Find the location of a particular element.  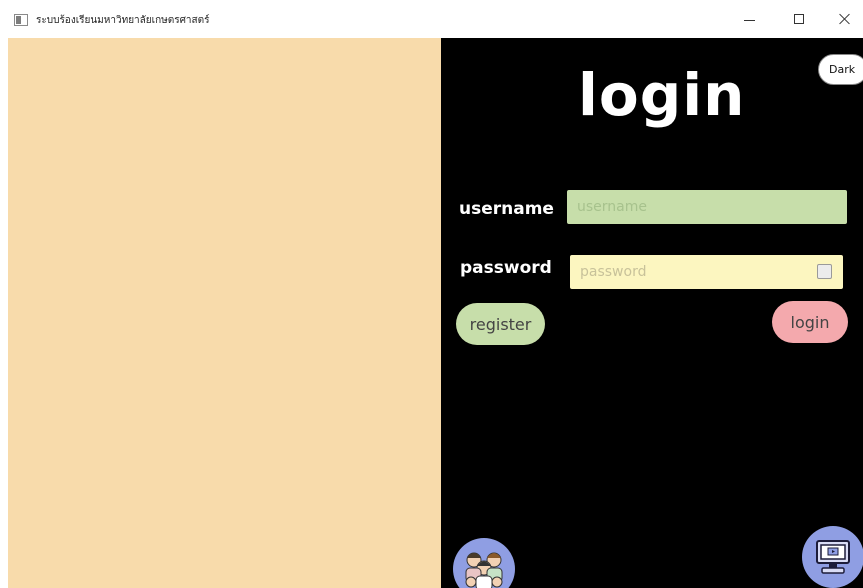

password-input is located at coordinates (706, 272).